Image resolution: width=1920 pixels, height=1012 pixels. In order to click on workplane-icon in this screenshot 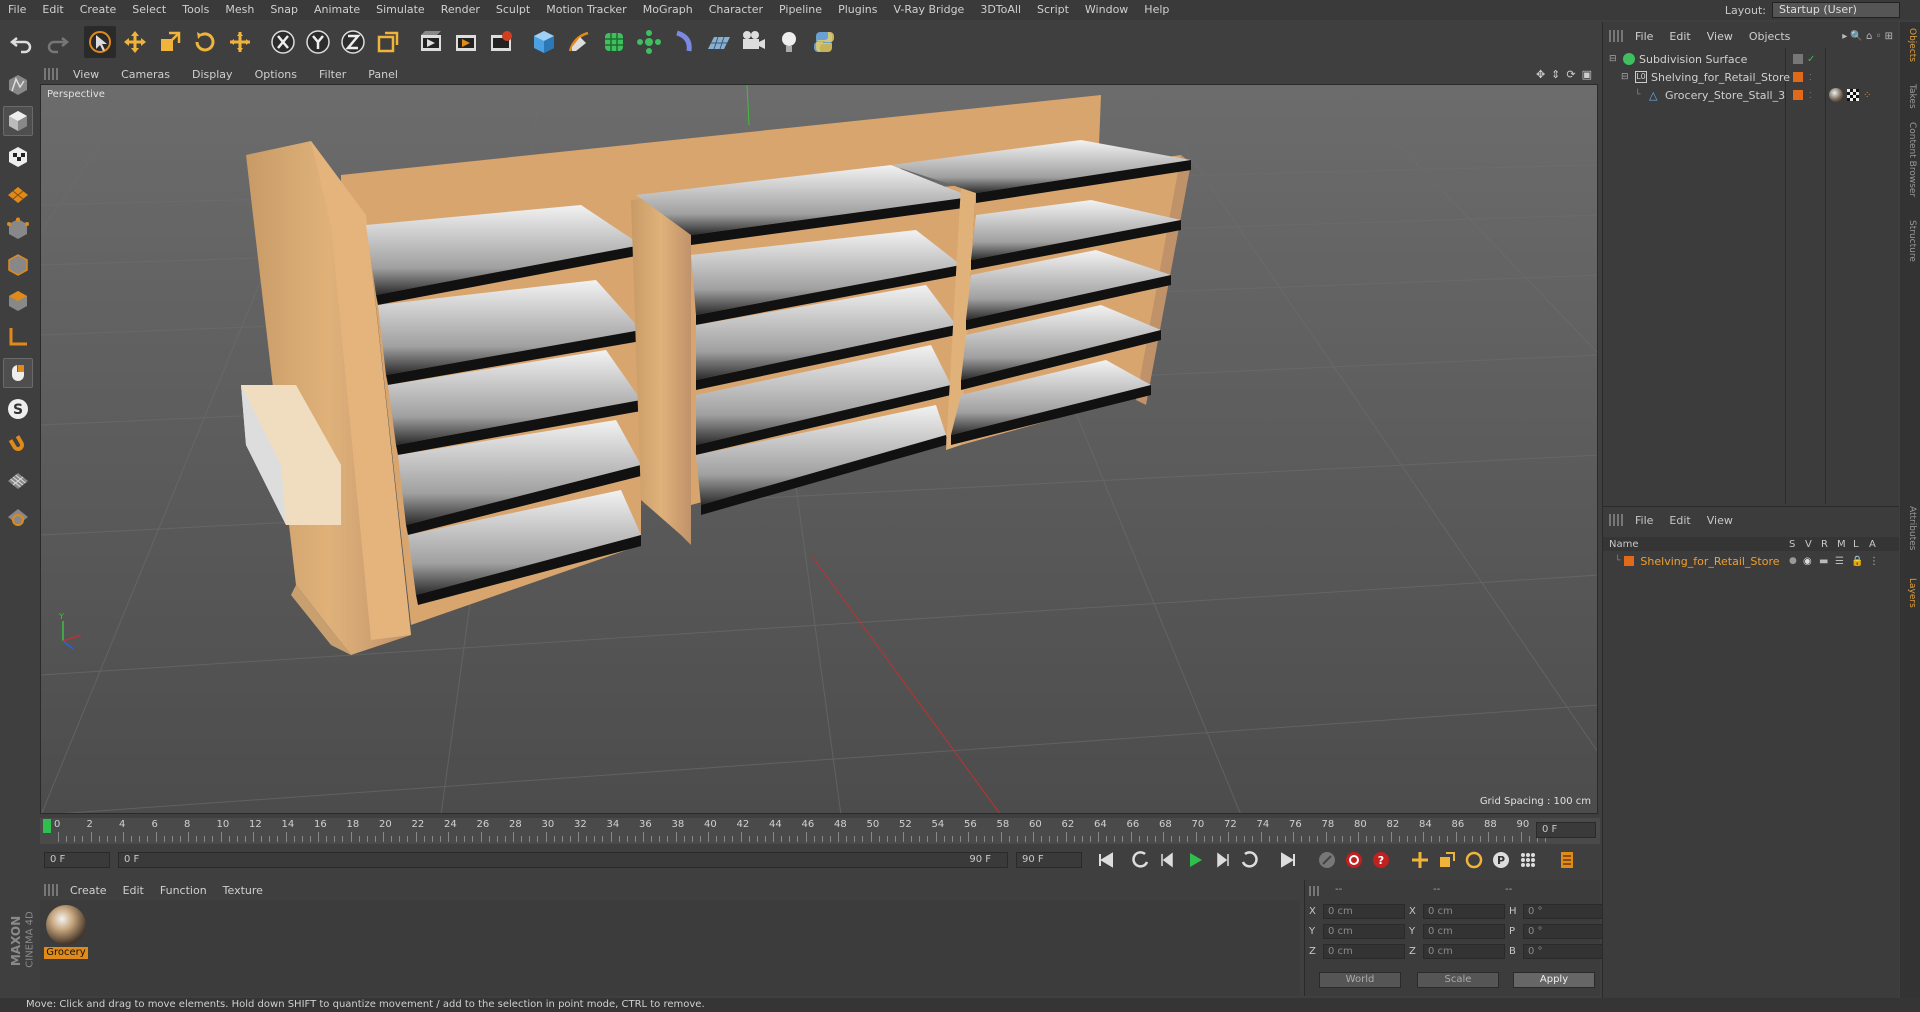, I will do `click(18, 193)`.